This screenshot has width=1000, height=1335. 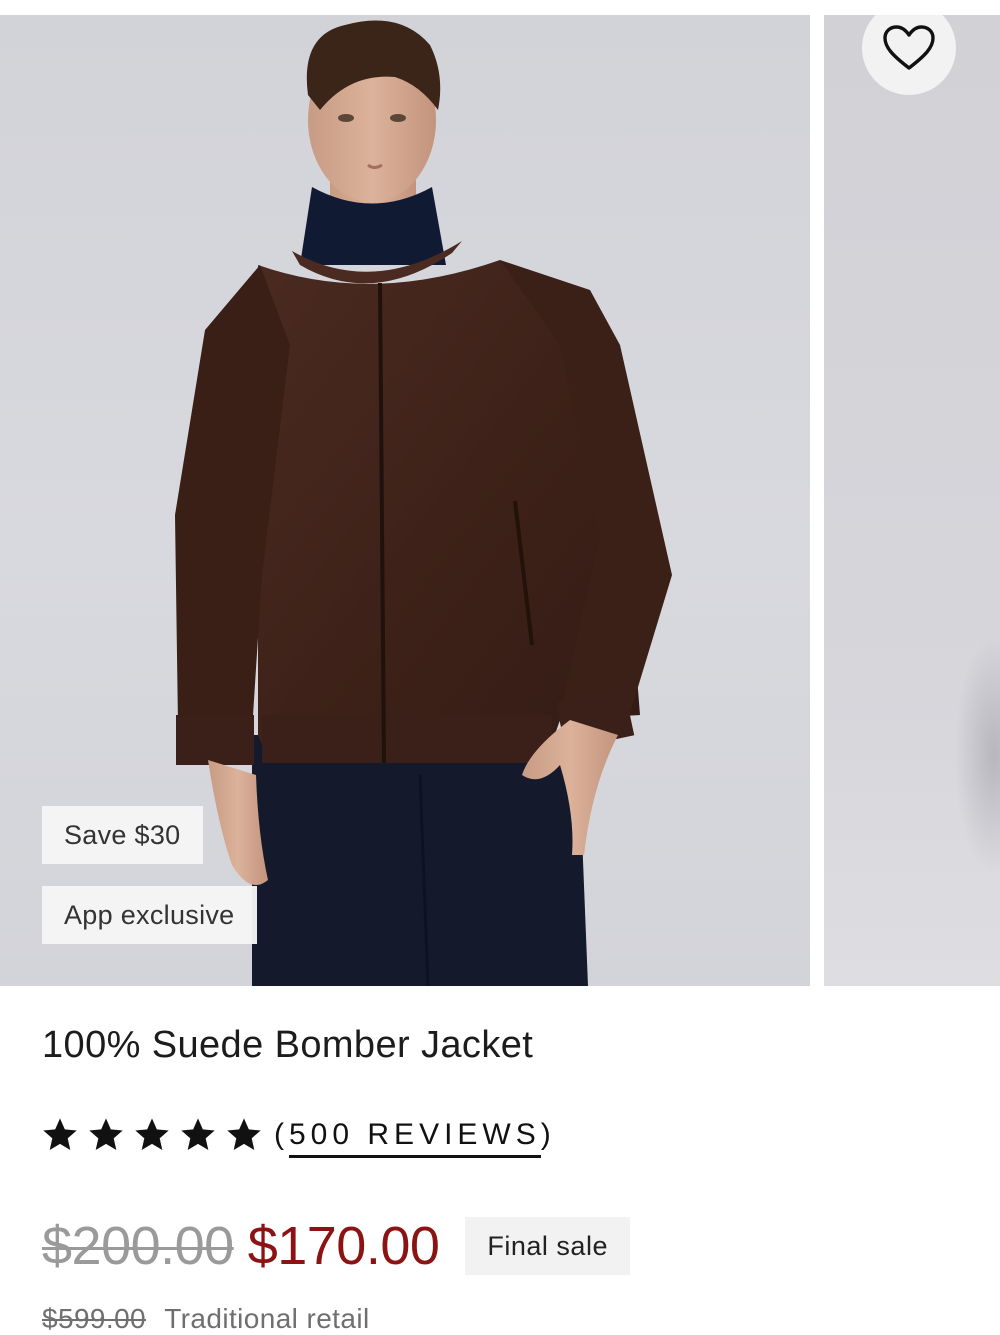 I want to click on reviews-link: (500 REVIEWS), so click(x=415, y=1138).